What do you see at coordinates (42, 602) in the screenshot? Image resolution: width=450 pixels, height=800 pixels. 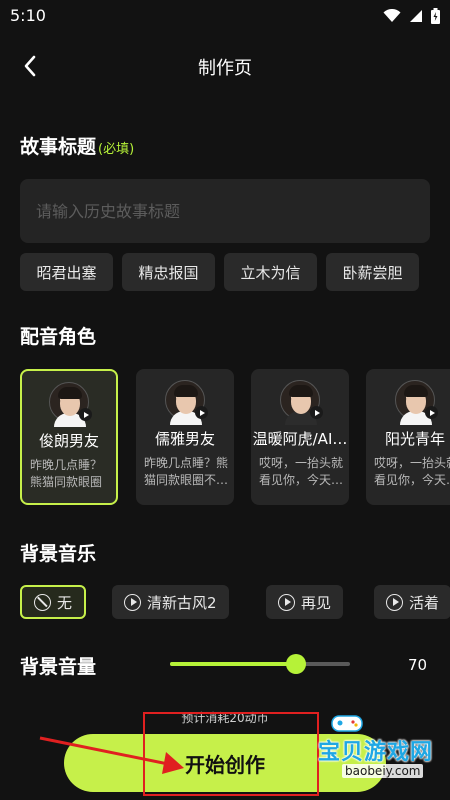 I see `none-icon` at bounding box center [42, 602].